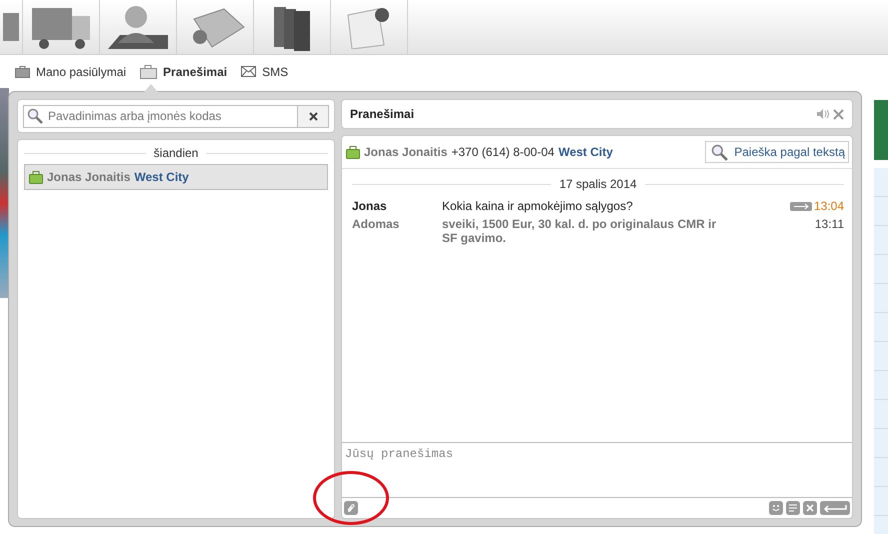  What do you see at coordinates (829, 224) in the screenshot?
I see `message-time: 13:11` at bounding box center [829, 224].